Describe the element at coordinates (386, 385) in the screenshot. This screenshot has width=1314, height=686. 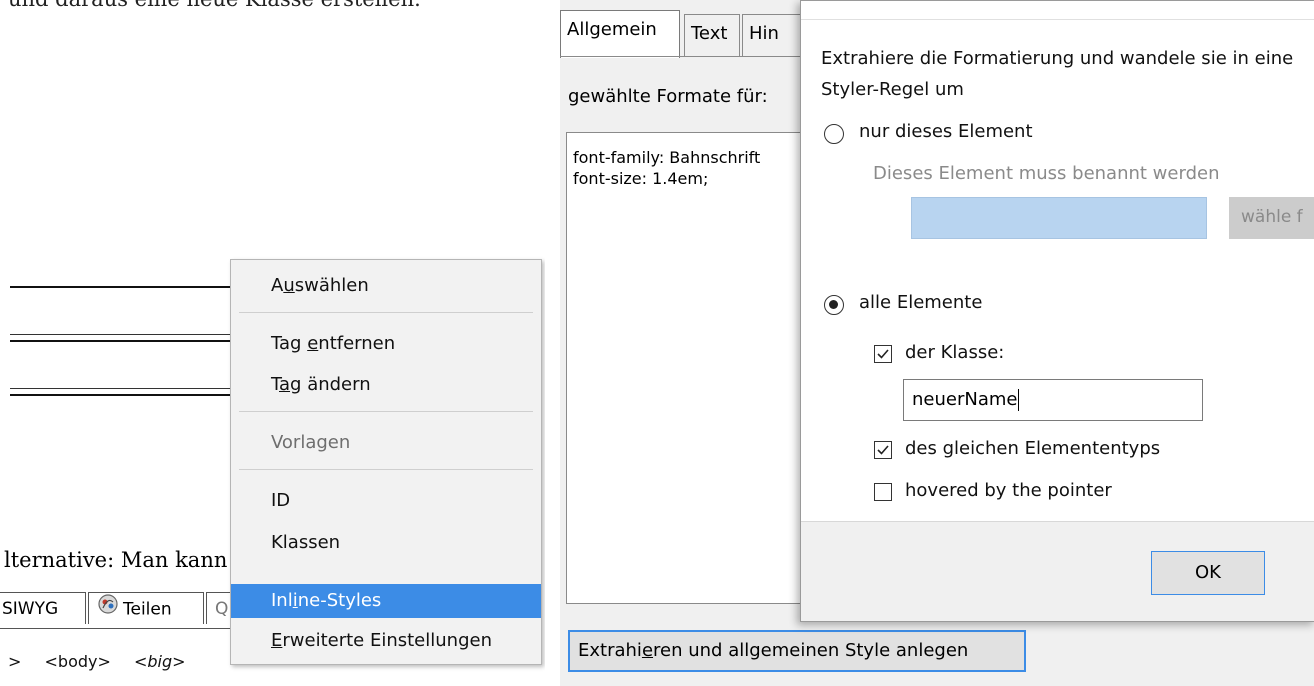
I see `menu-item-tag-aendern: Tag ändern` at that location.